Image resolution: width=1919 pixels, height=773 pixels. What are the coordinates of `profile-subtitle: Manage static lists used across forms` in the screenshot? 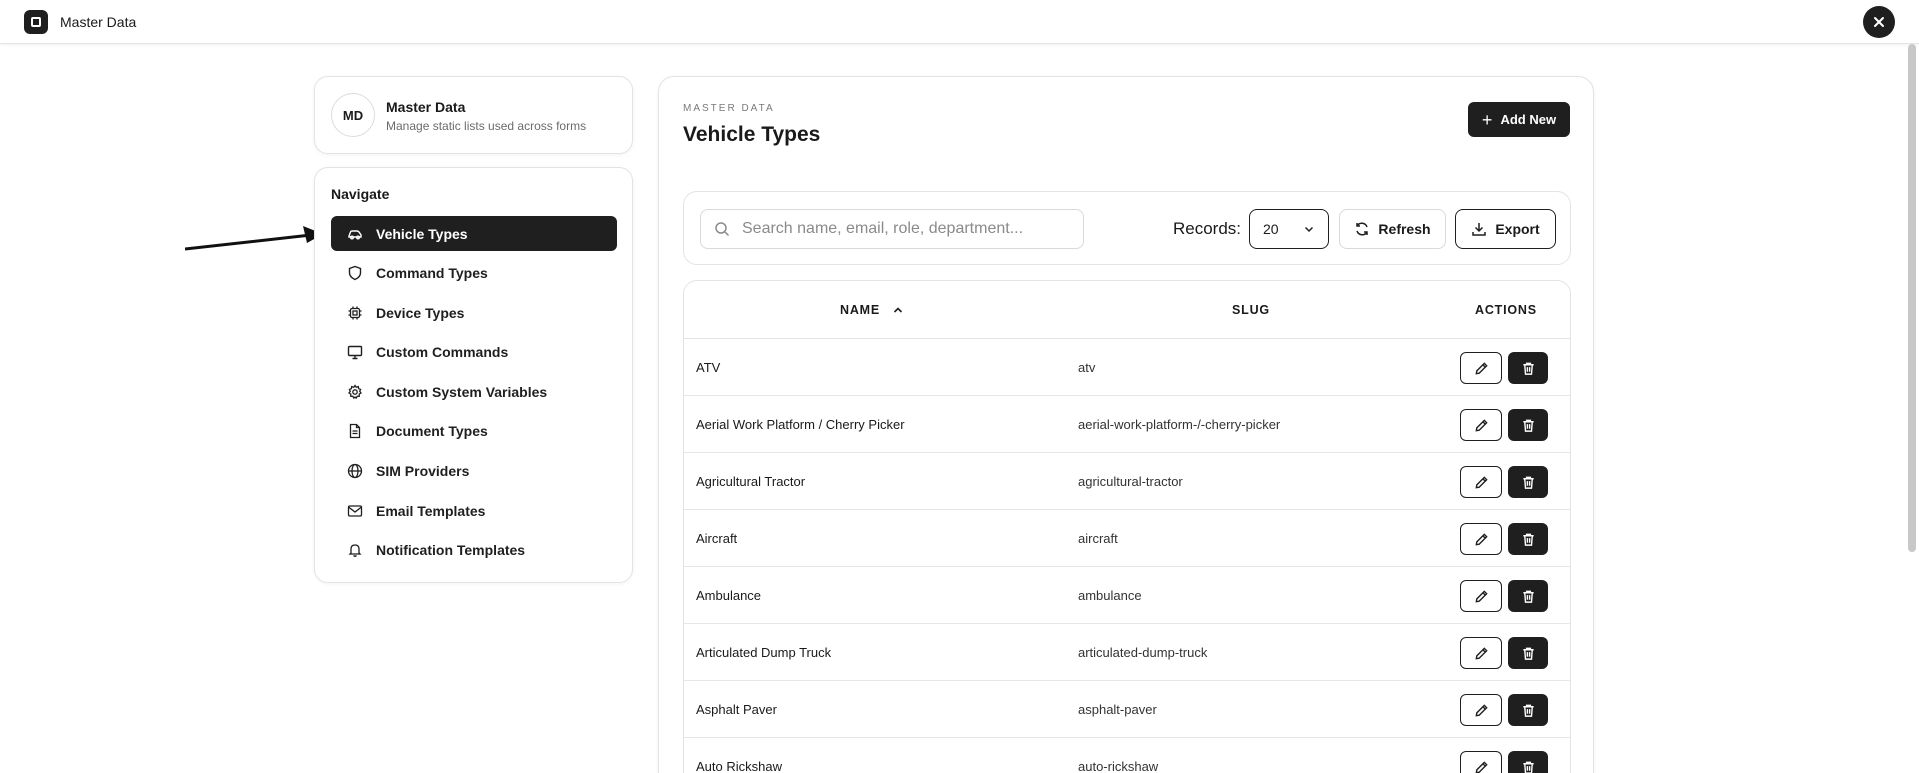 It's located at (486, 126).